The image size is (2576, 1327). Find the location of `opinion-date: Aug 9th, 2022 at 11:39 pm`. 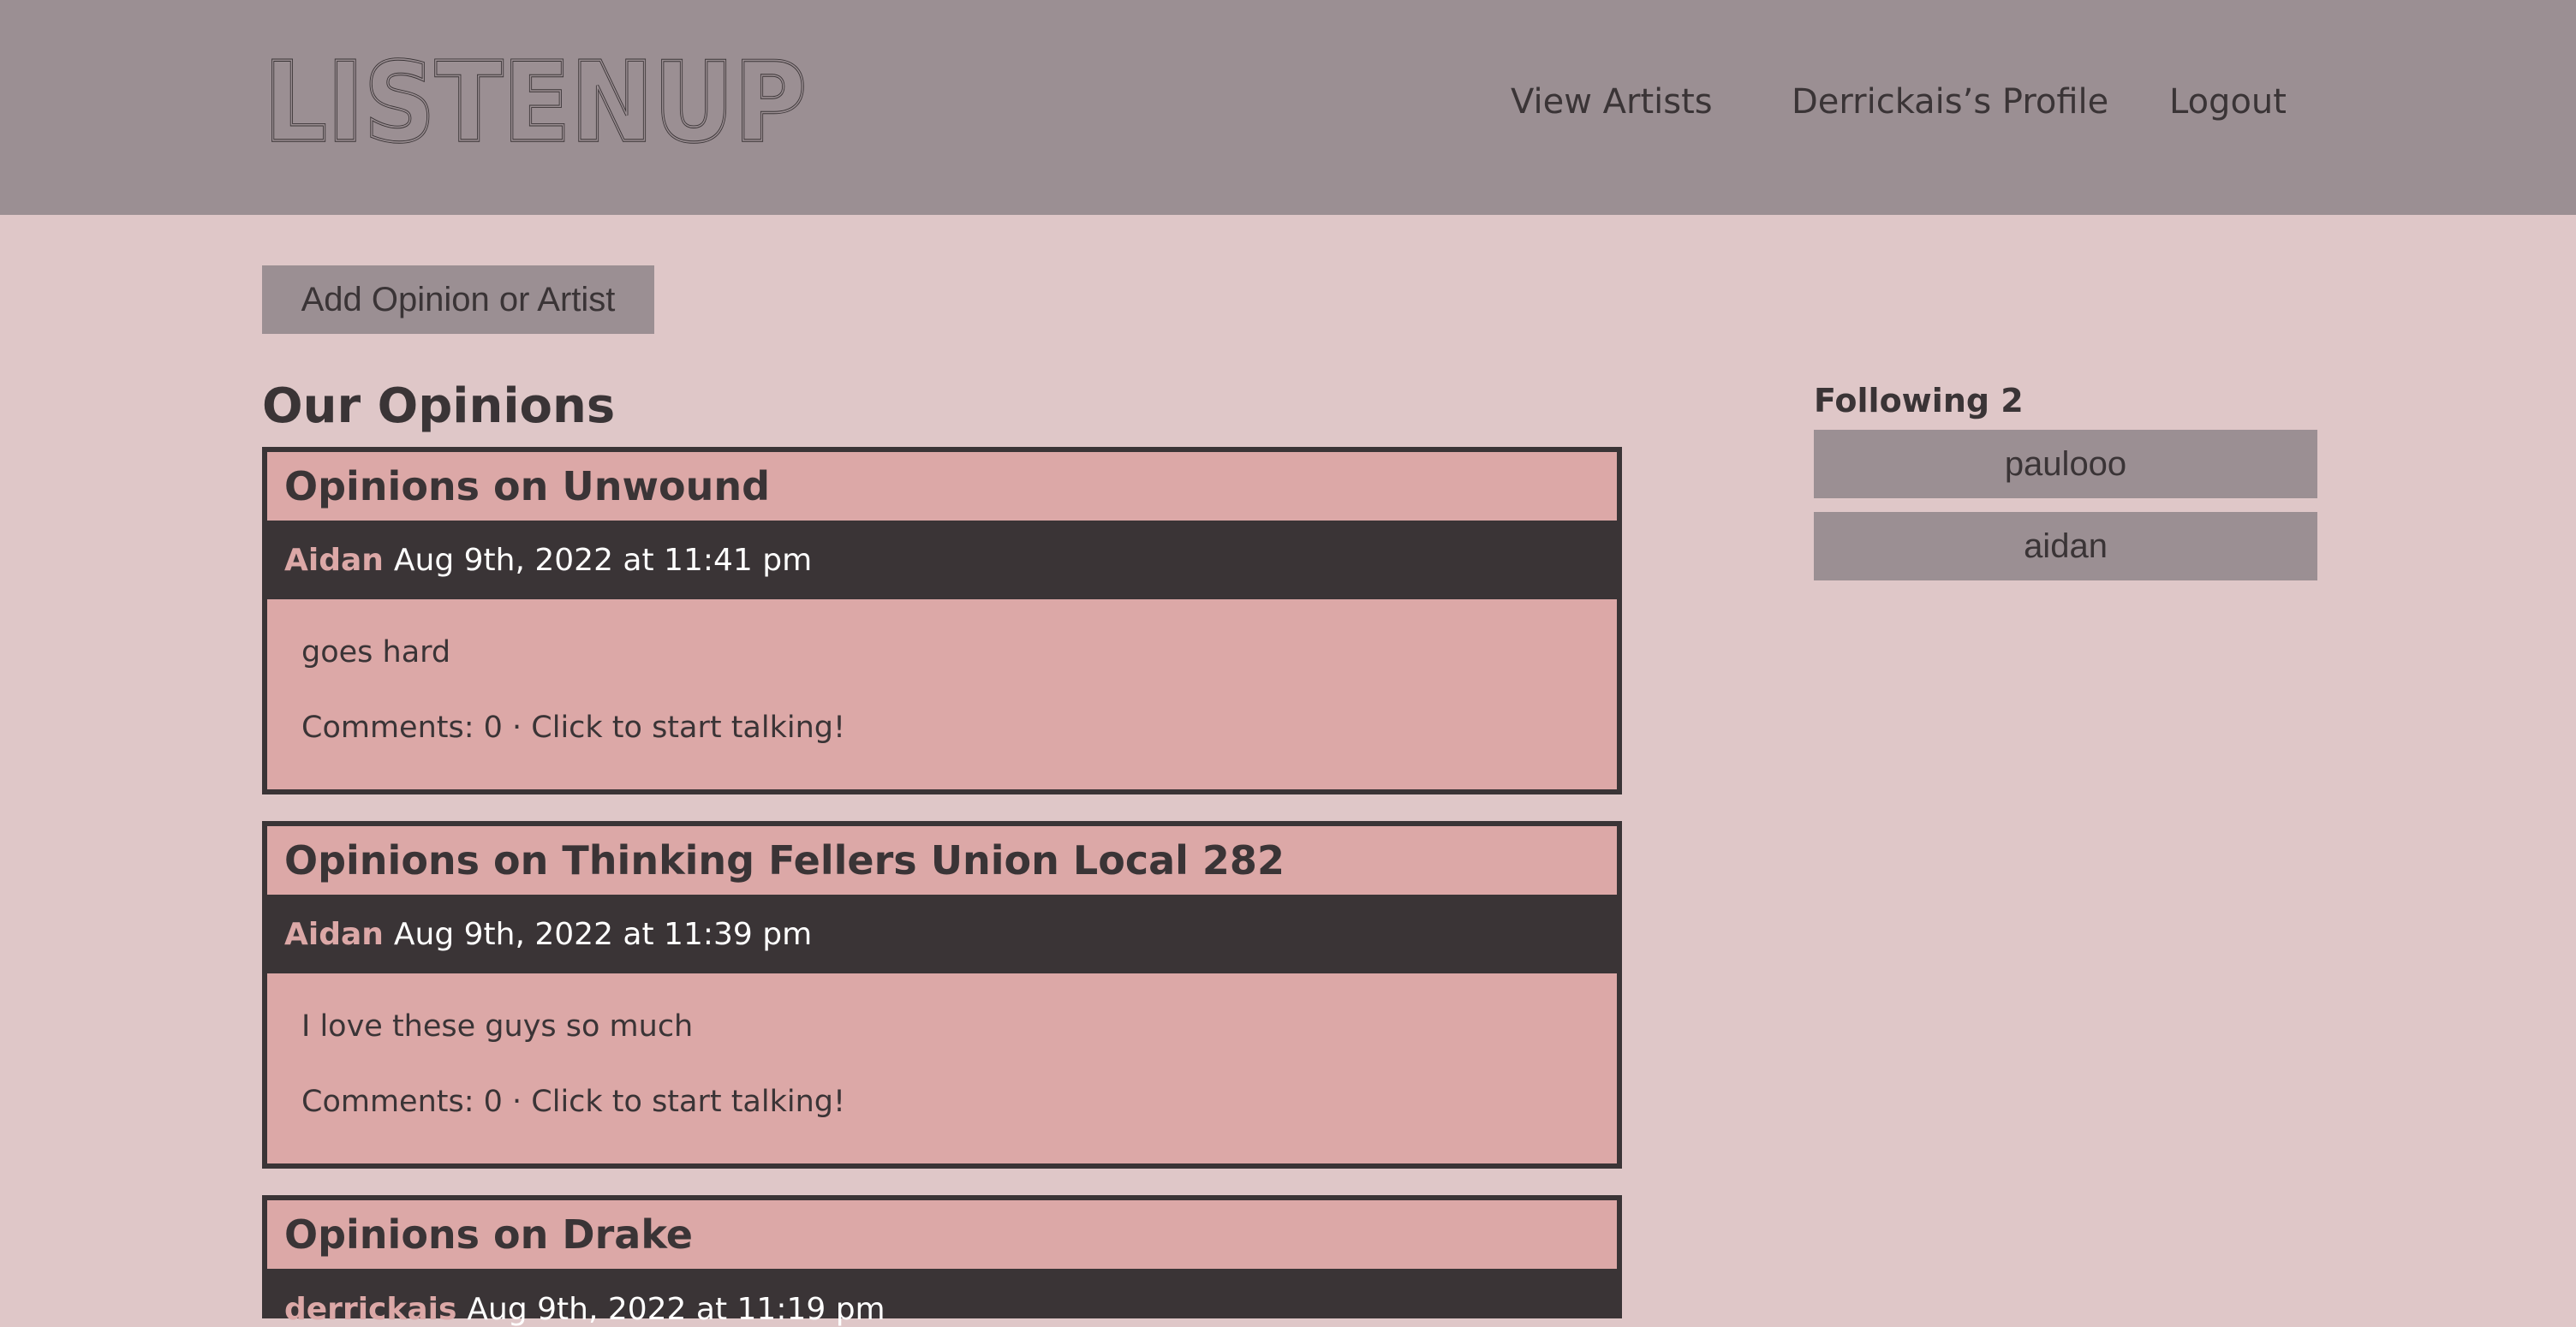

opinion-date: Aug 9th, 2022 at 11:39 pm is located at coordinates (603, 934).